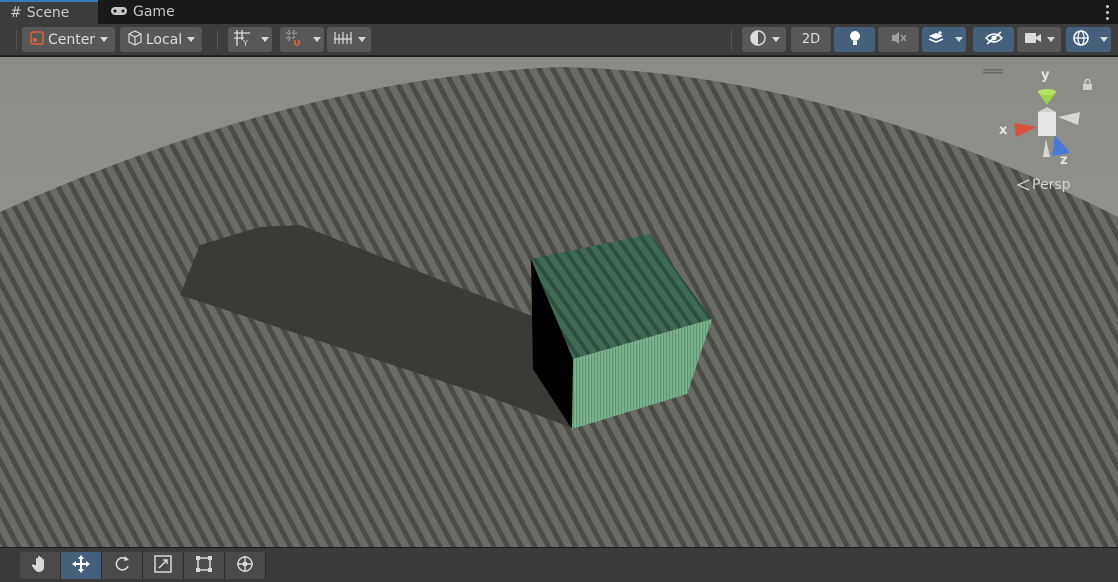  I want to click on transform-tools-group, so click(143, 565).